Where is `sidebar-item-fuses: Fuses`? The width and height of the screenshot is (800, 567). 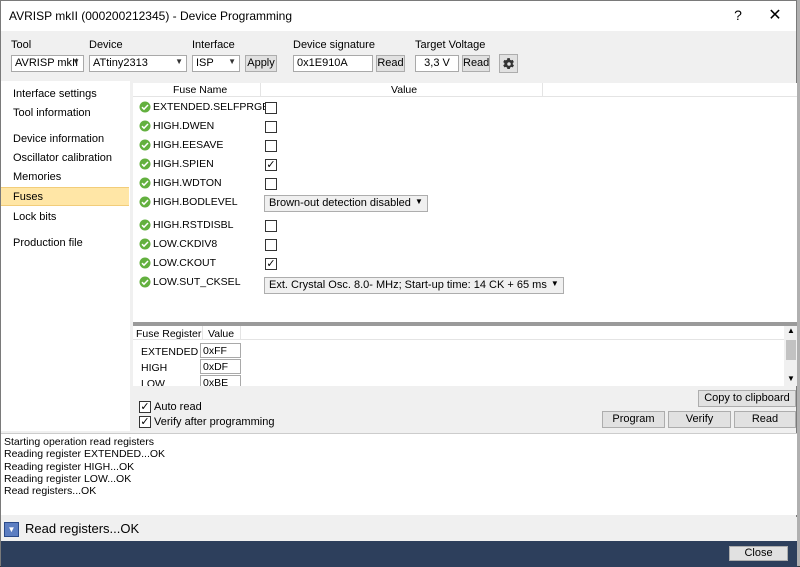 sidebar-item-fuses: Fuses is located at coordinates (65, 196).